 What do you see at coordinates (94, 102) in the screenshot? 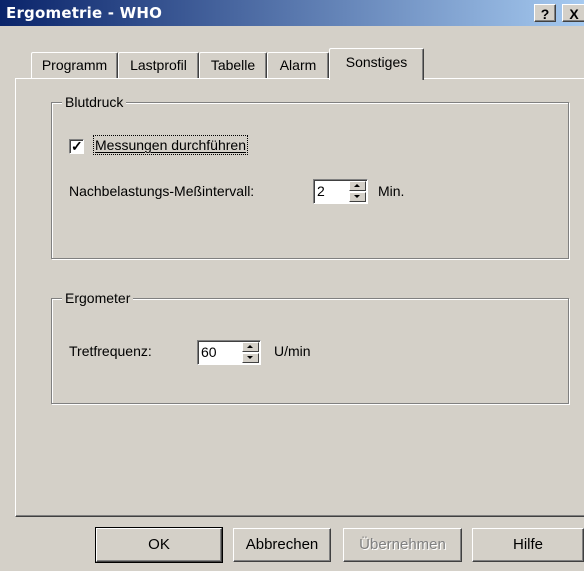
I see `blutdruck-group-label: Blutdruck` at bounding box center [94, 102].